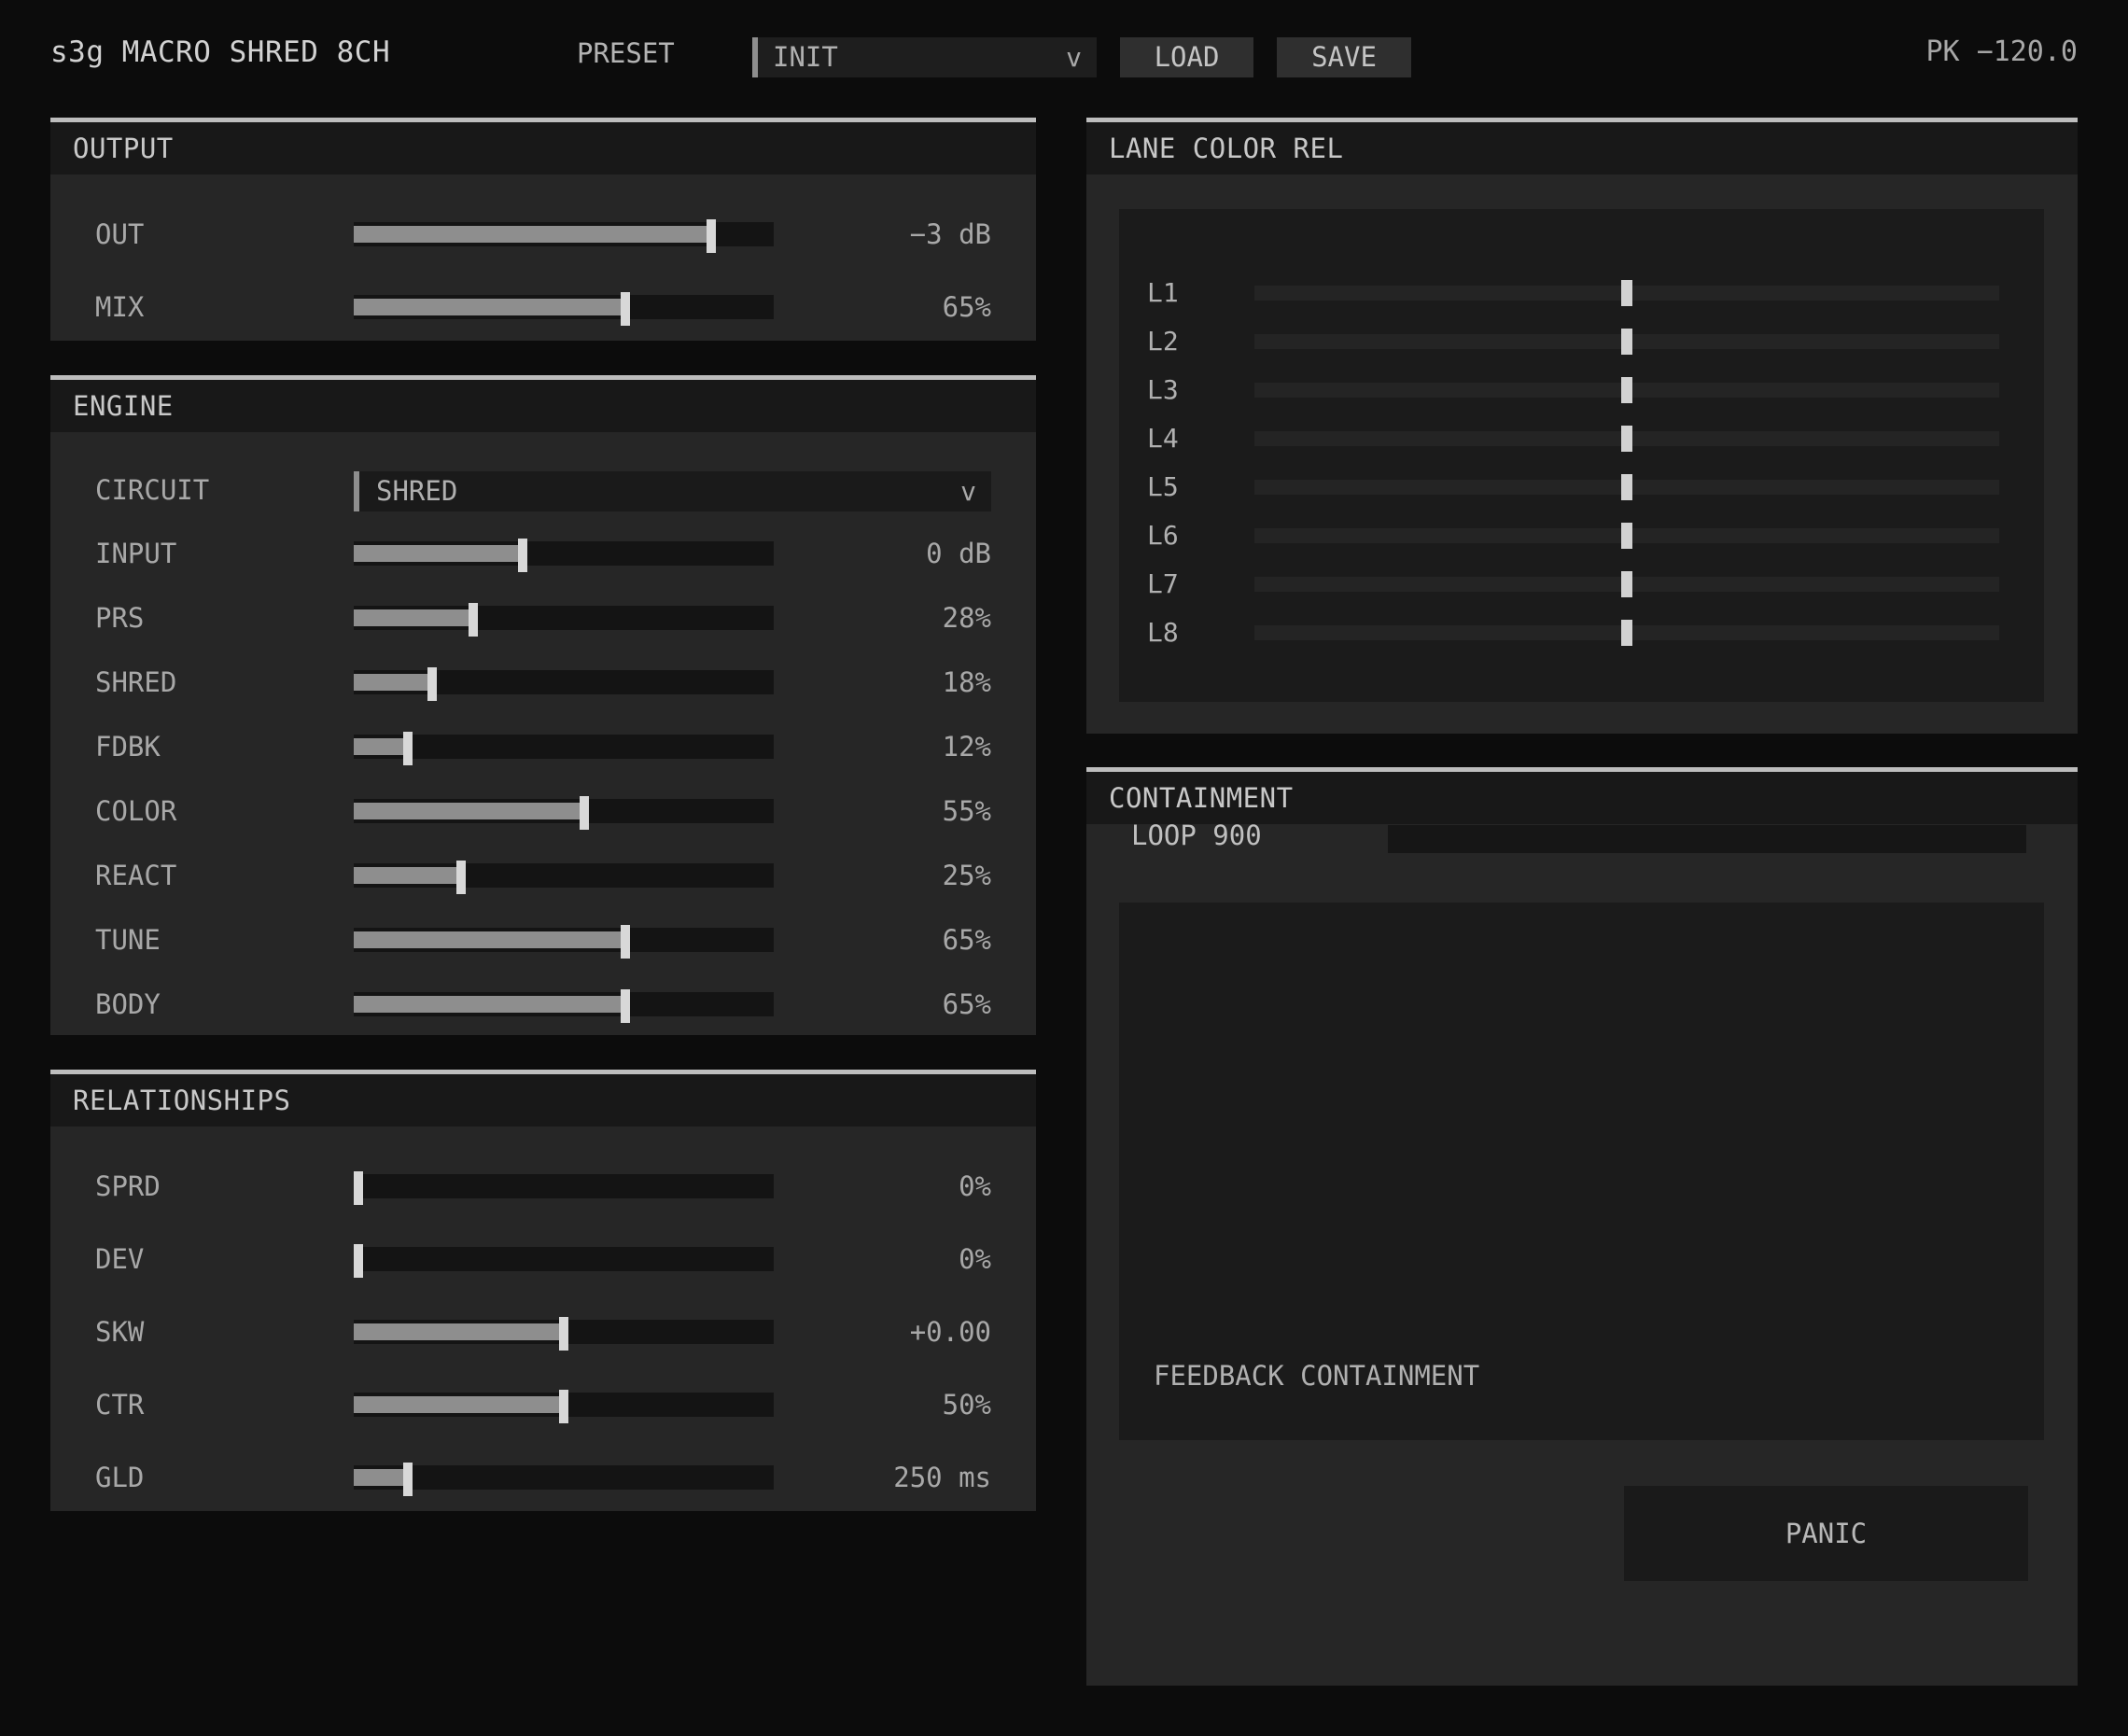 The image size is (2128, 1736). I want to click on lane-label: L3, so click(1163, 389).